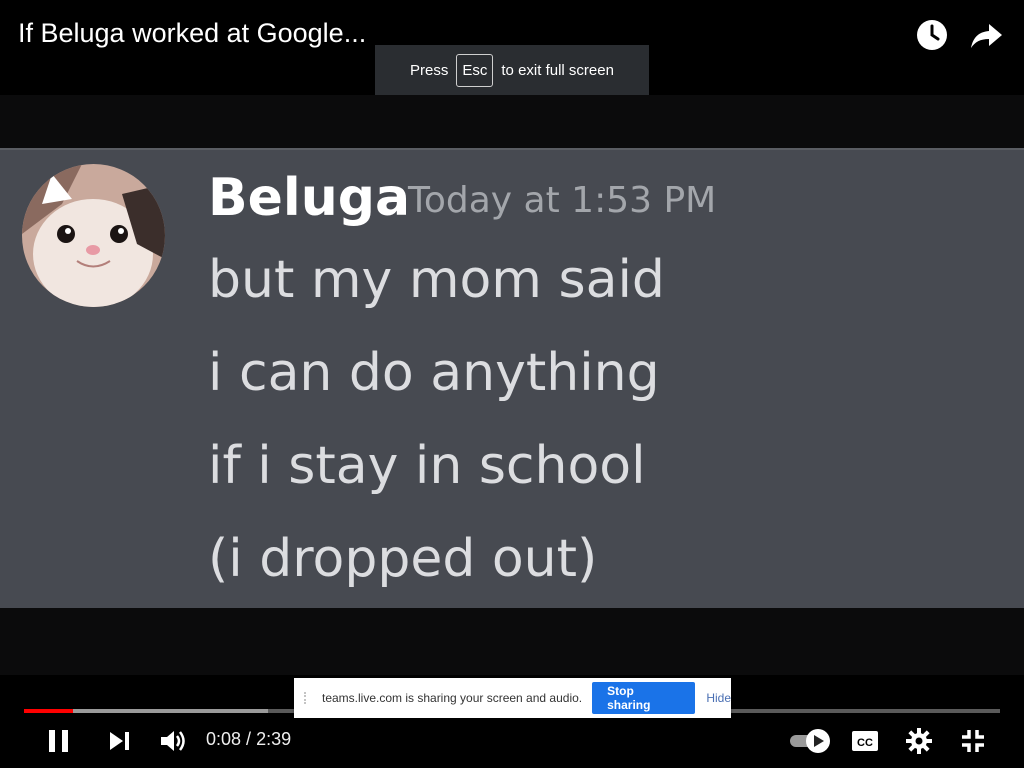 Image resolution: width=1024 pixels, height=768 pixels. Describe the element at coordinates (120, 741) in the screenshot. I see `next-icon` at that location.